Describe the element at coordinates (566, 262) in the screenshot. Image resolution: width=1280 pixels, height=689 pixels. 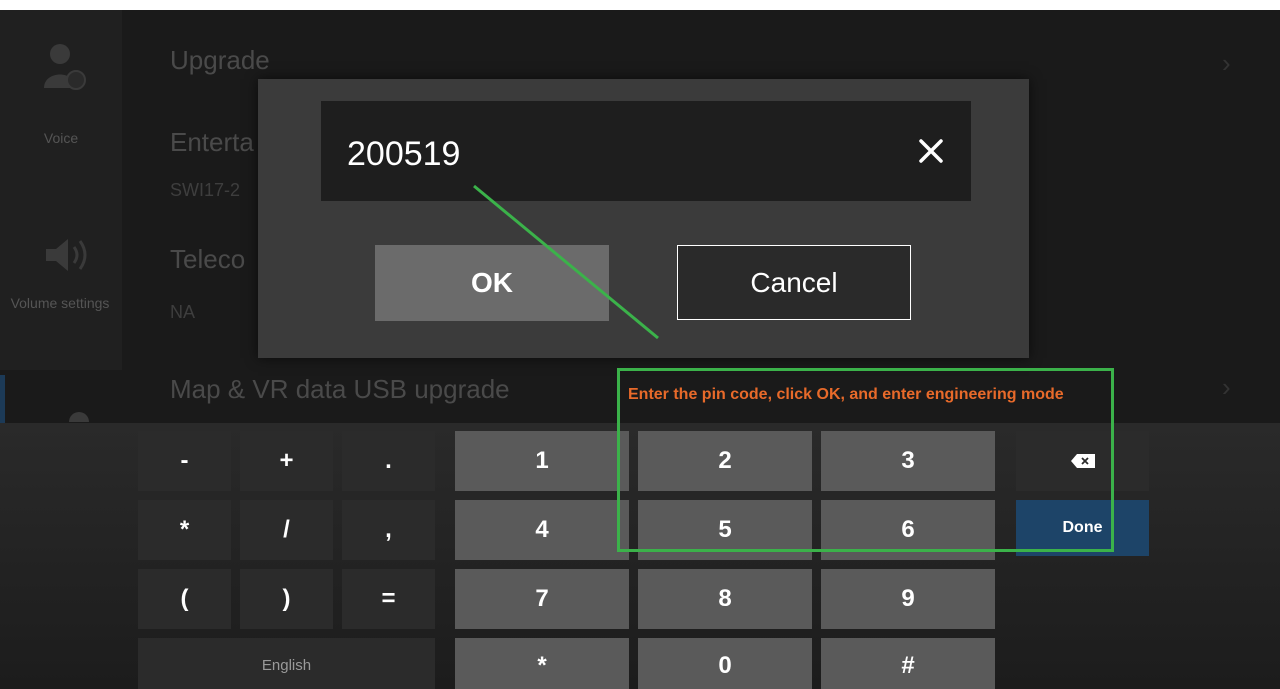
I see `annotation-arrow` at that location.